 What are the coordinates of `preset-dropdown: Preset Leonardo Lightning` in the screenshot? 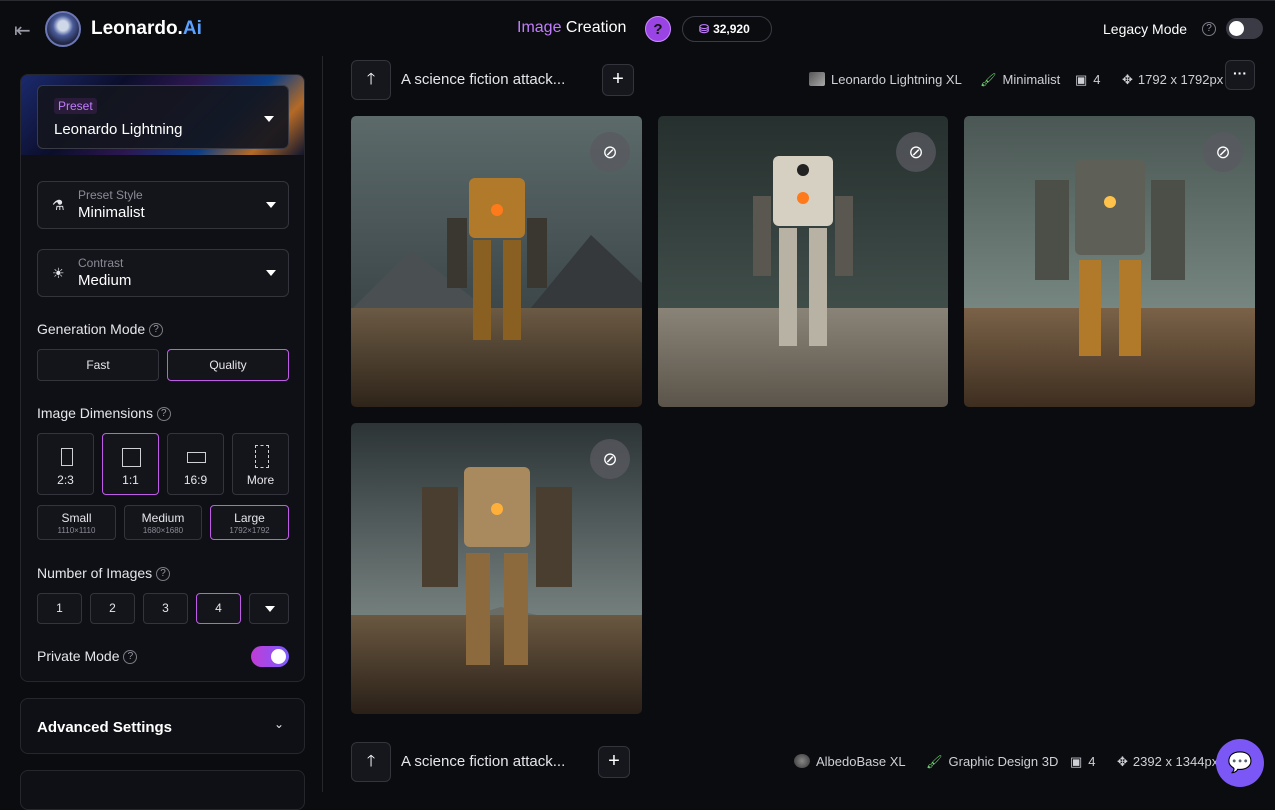 It's located at (163, 117).